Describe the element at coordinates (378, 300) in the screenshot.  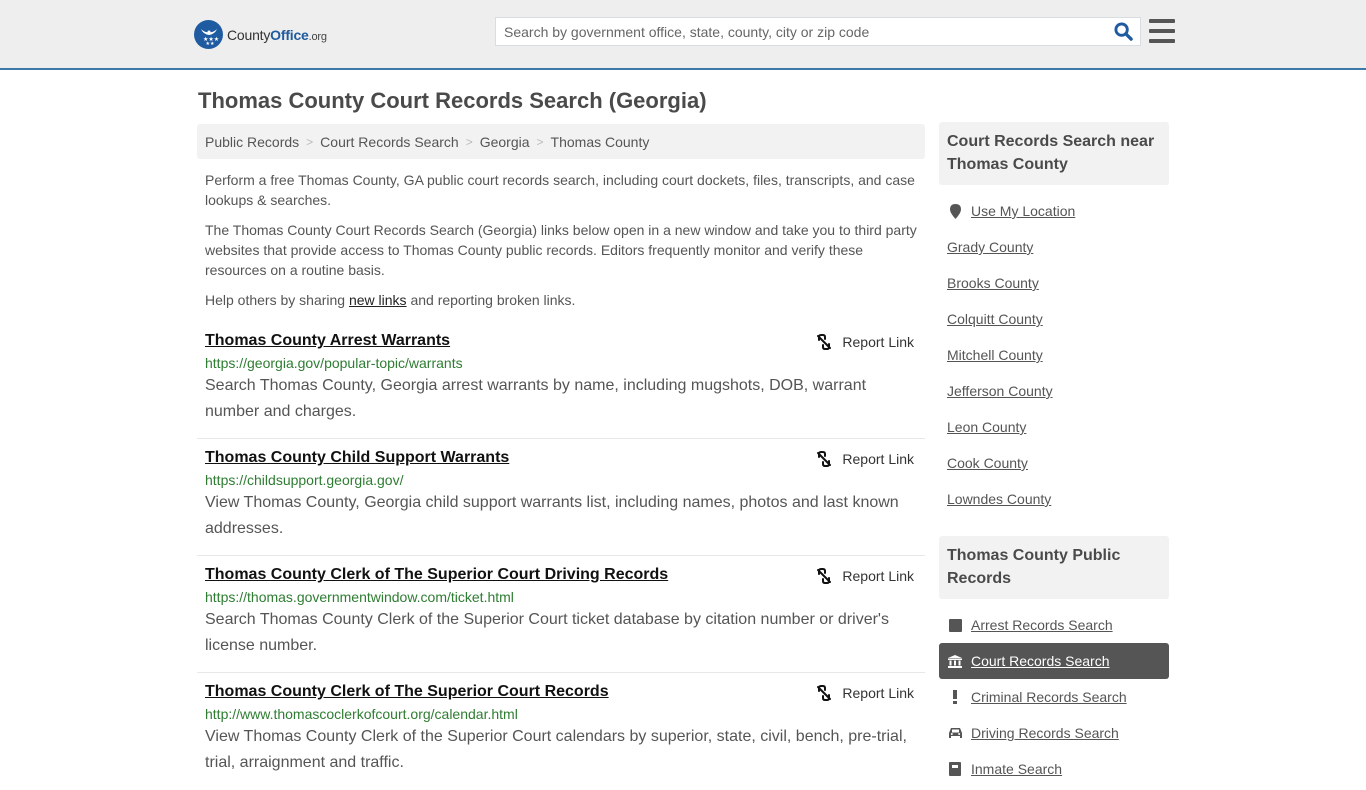
I see `new-links-link: new links` at that location.